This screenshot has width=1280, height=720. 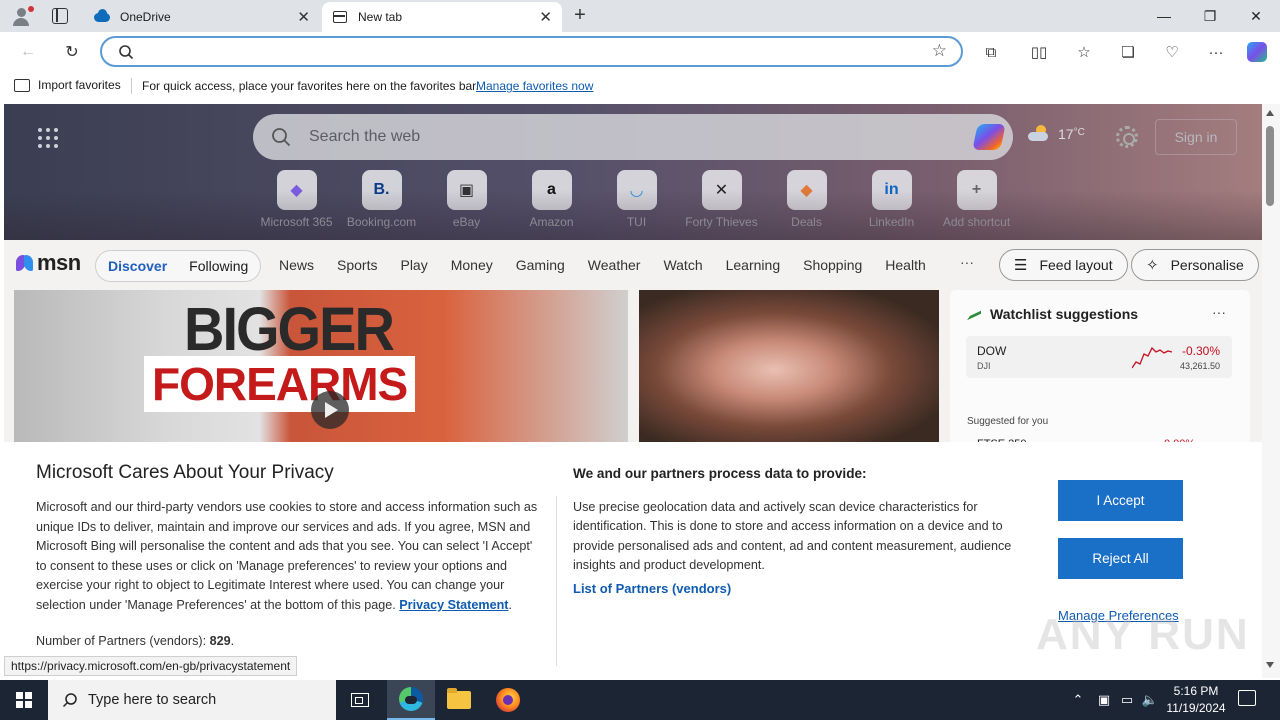 I want to click on tab-following: Following, so click(x=218, y=266).